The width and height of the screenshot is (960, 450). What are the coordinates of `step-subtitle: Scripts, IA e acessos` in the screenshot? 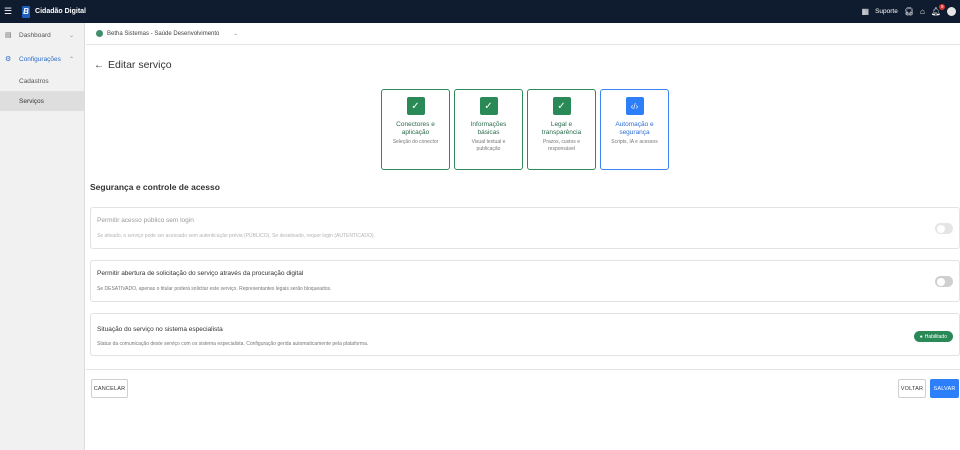 It's located at (634, 142).